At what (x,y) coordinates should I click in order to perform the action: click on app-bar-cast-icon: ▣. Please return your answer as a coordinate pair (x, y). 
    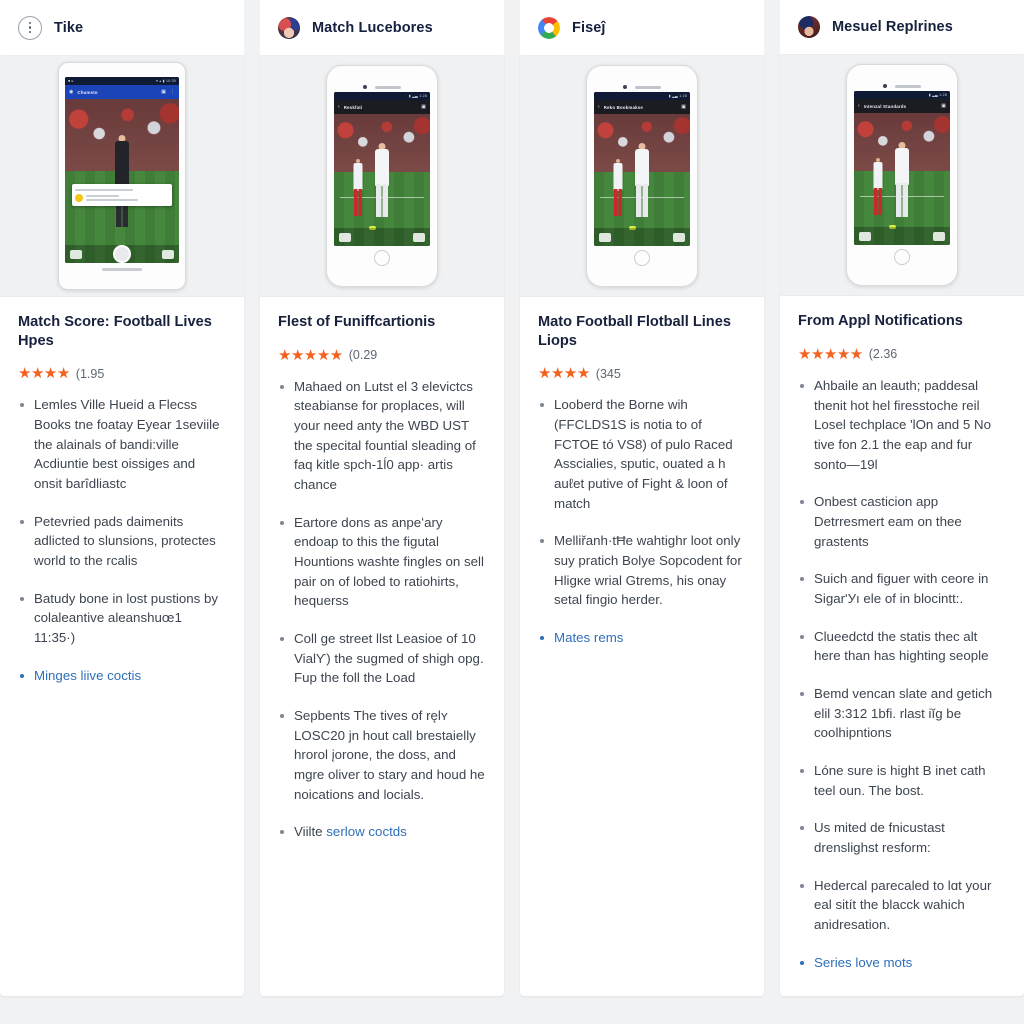
    Looking at the image, I should click on (163, 91).